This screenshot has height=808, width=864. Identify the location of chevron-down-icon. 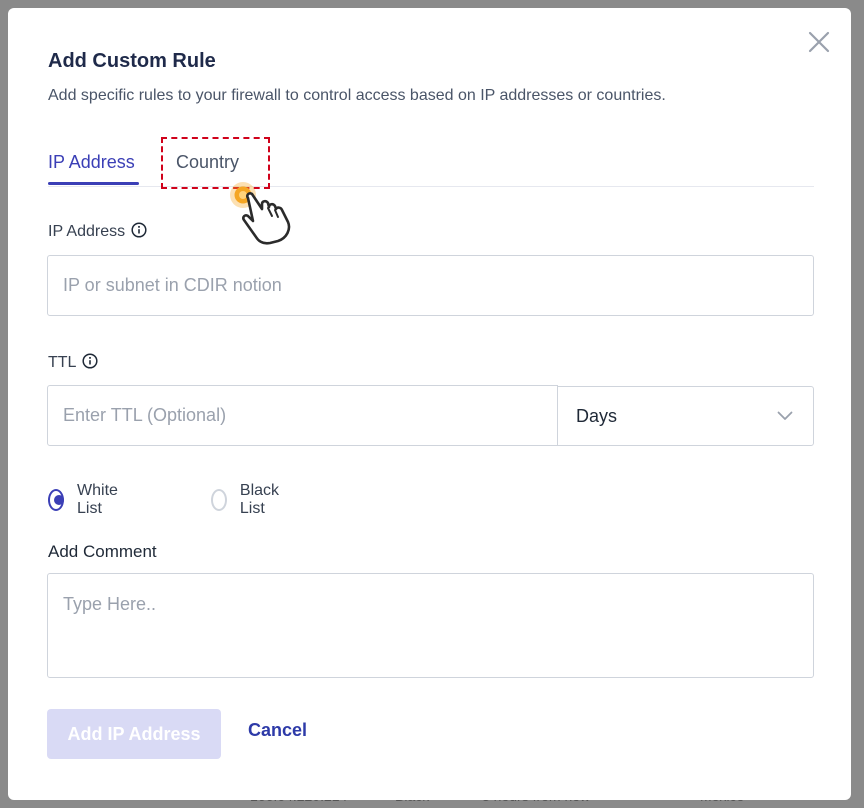
(785, 417).